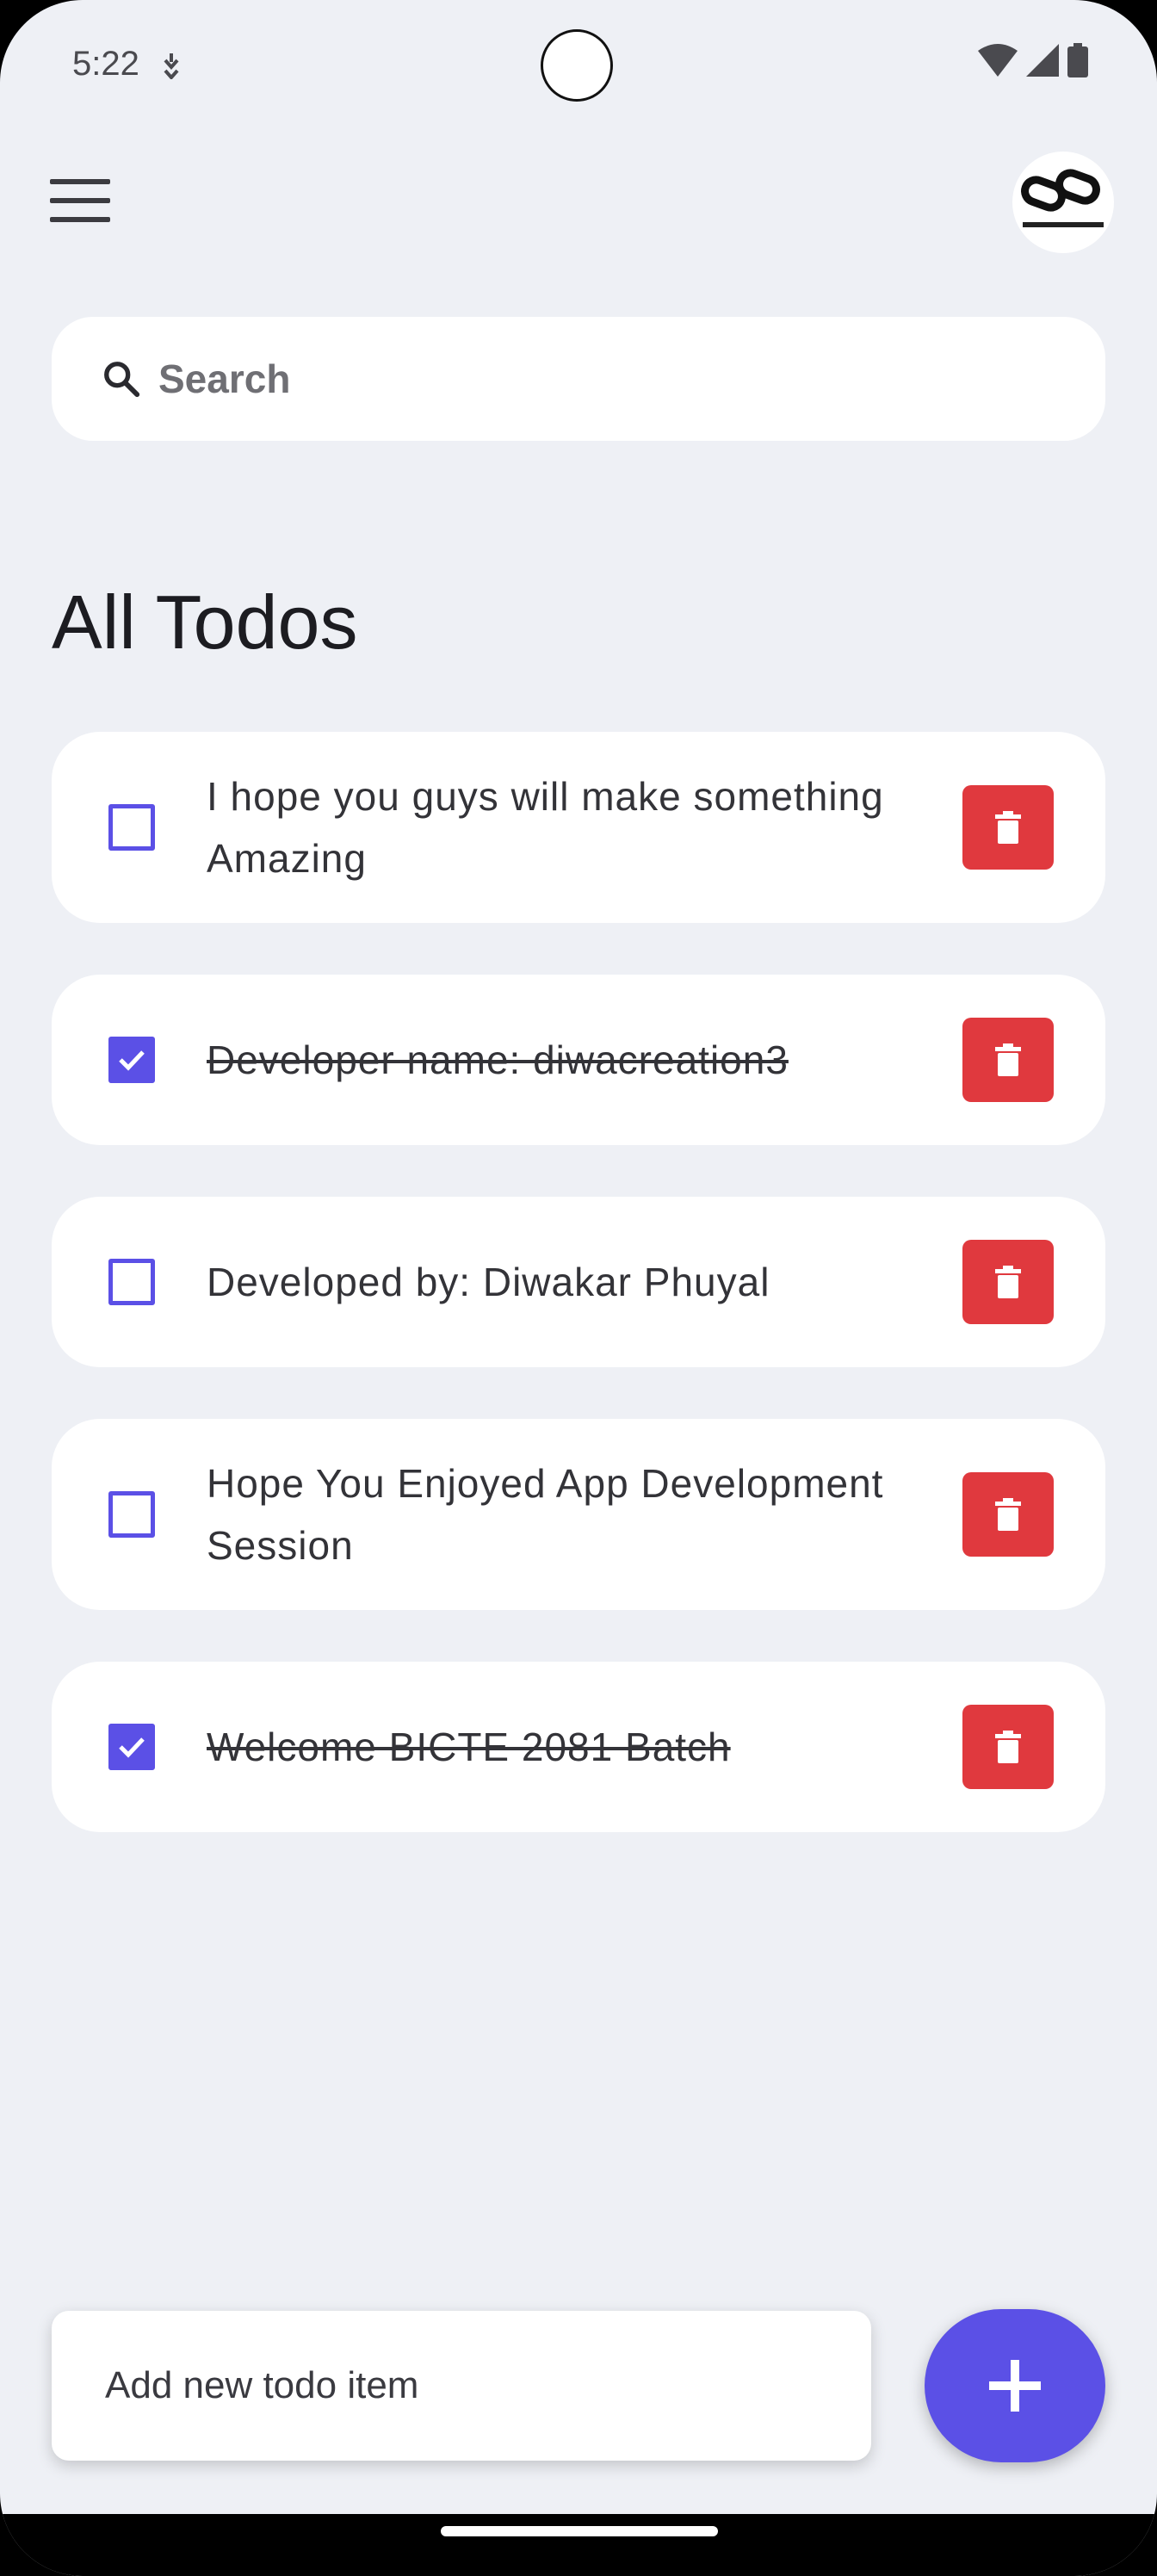 The height and width of the screenshot is (2576, 1157). What do you see at coordinates (205, 622) in the screenshot?
I see `page-title: All Todos` at bounding box center [205, 622].